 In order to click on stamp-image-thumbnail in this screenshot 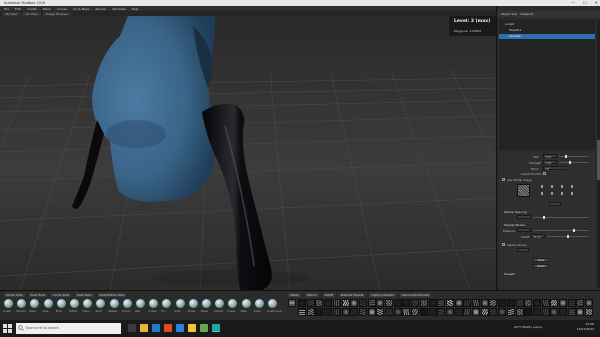, I will do `click(523, 190)`.